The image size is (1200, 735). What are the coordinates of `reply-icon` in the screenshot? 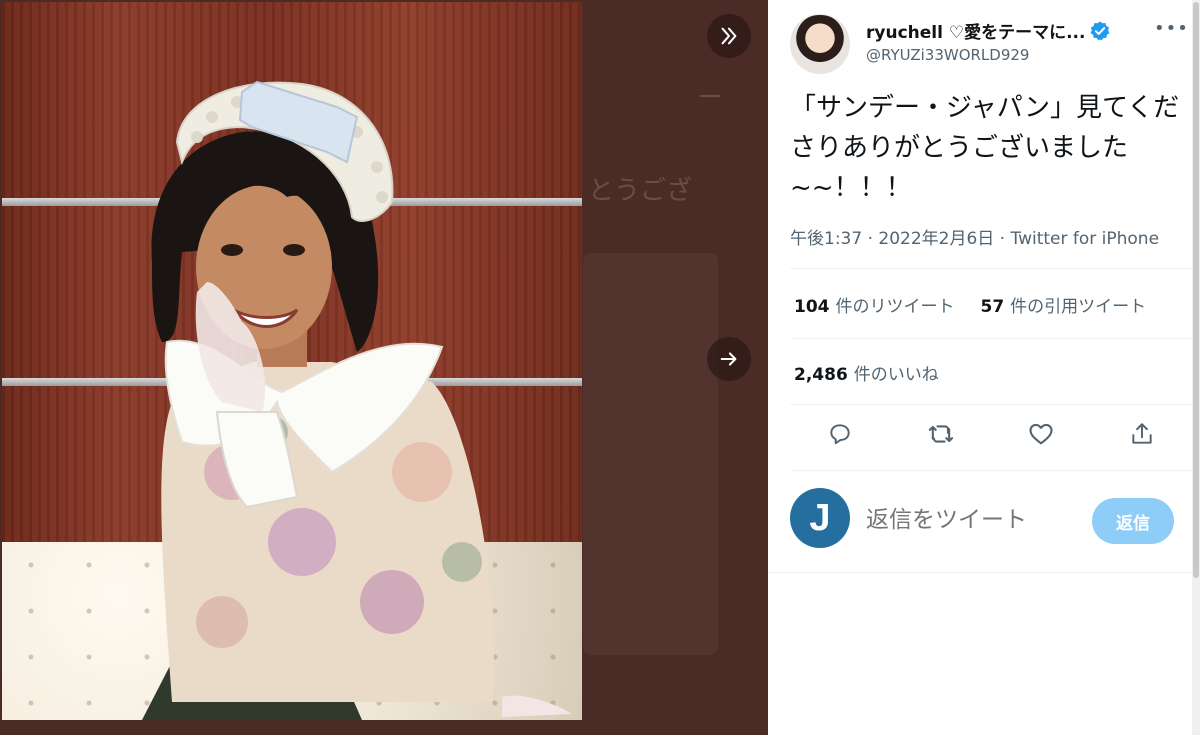 It's located at (840, 434).